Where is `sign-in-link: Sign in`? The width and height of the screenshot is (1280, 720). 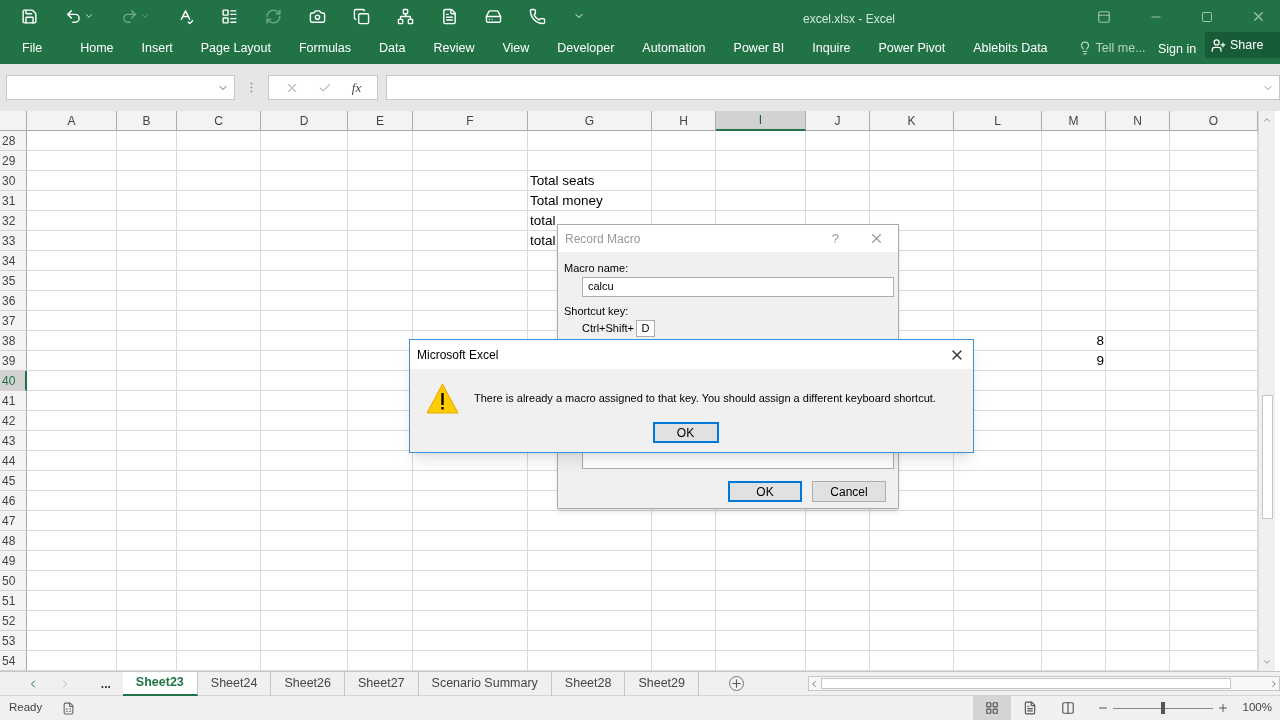 sign-in-link: Sign in is located at coordinates (1177, 49).